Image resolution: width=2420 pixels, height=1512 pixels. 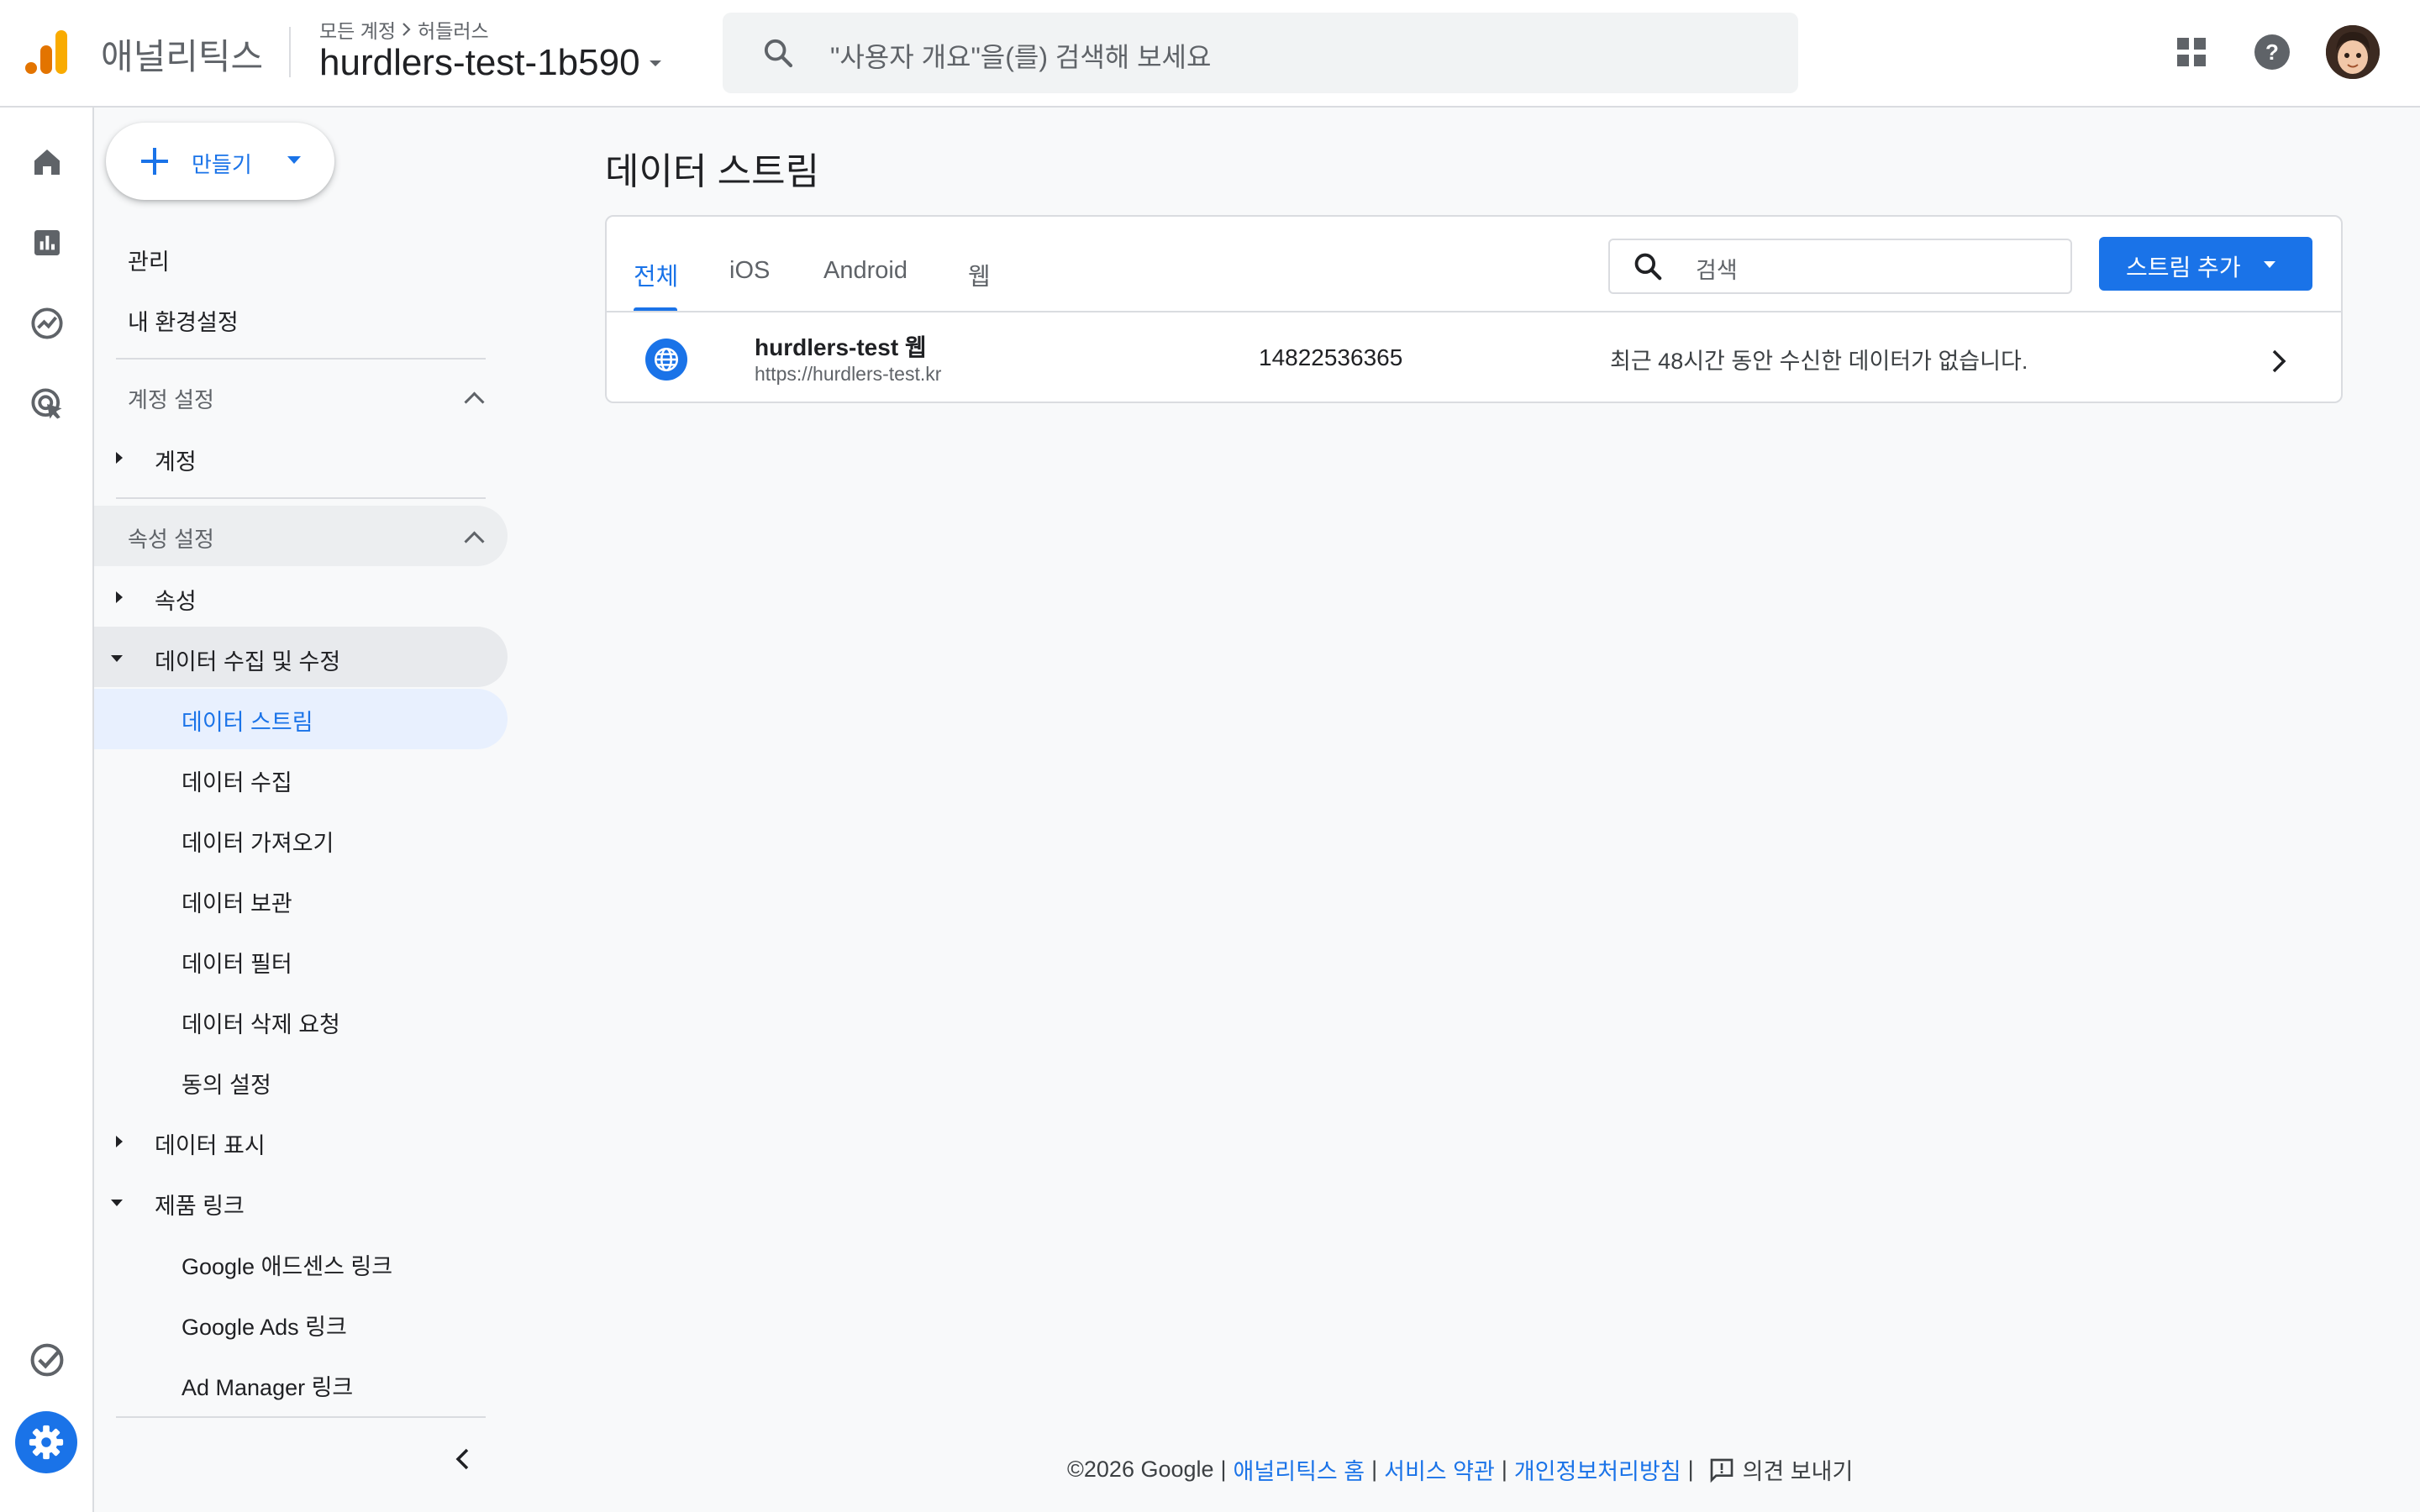 What do you see at coordinates (294, 160) in the screenshot?
I see `create-dropdown-caret-icon` at bounding box center [294, 160].